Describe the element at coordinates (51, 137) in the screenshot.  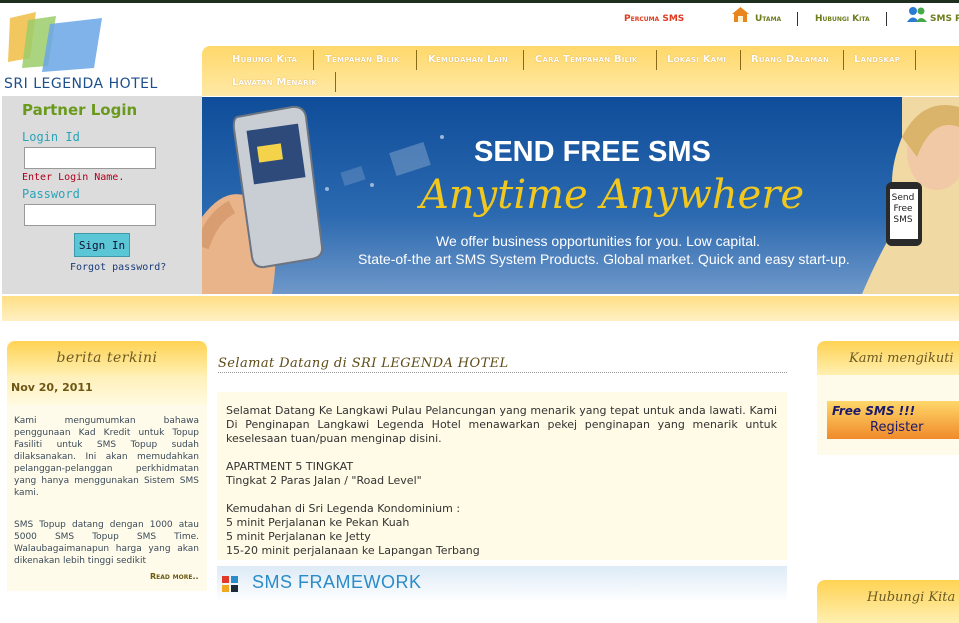
I see `login-id-label: Login Id` at that location.